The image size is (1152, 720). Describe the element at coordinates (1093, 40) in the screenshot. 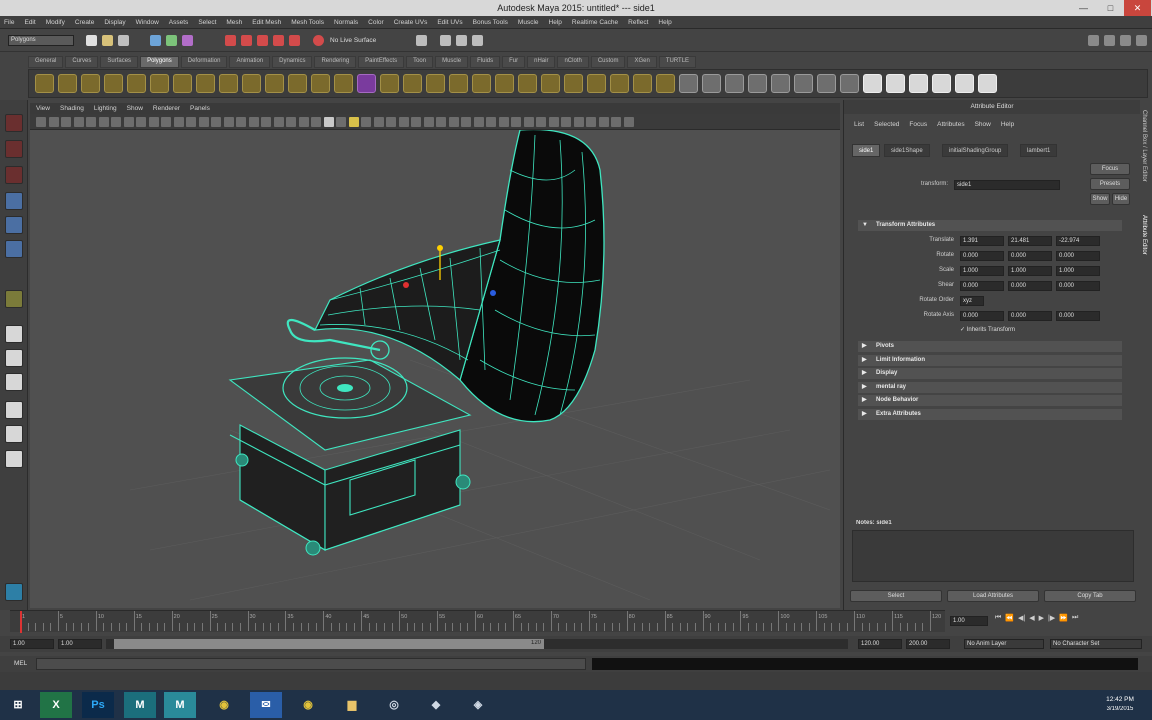

I see `modeling-toolkit-icon` at that location.